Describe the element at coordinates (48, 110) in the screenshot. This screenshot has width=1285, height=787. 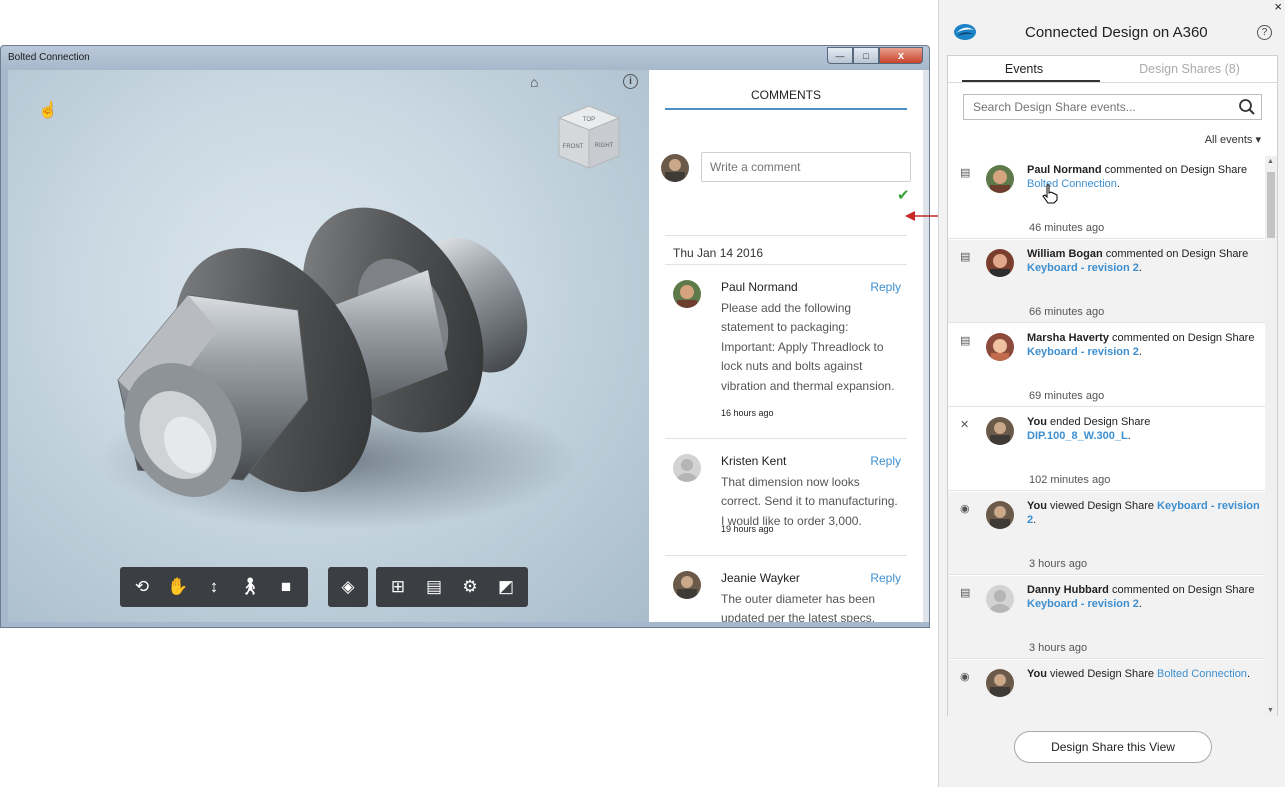
I see `touch-icon: ☝` at that location.